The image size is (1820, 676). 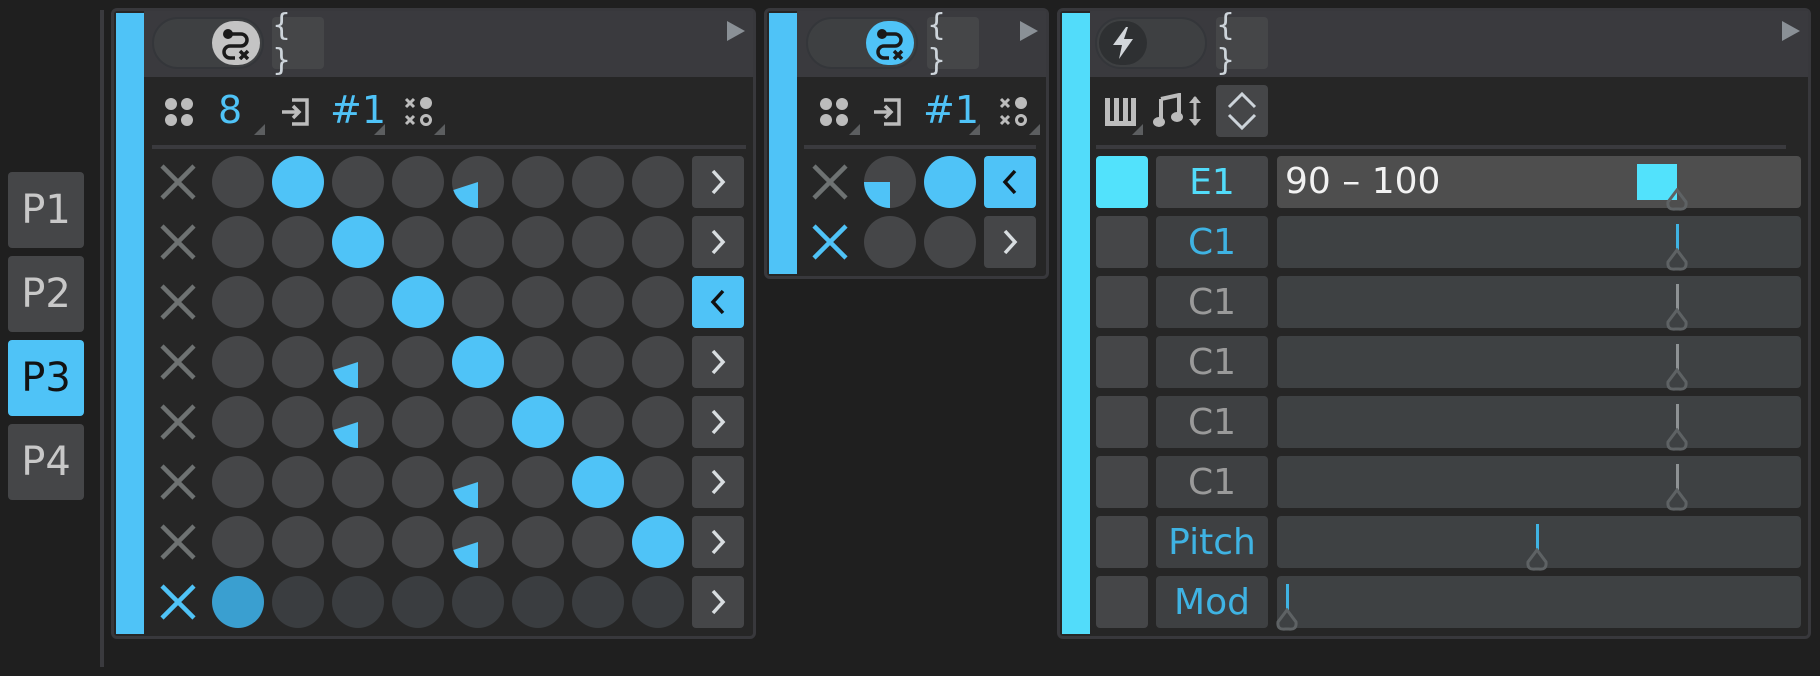 I want to click on page-button-p2: P2, so click(x=46, y=294).